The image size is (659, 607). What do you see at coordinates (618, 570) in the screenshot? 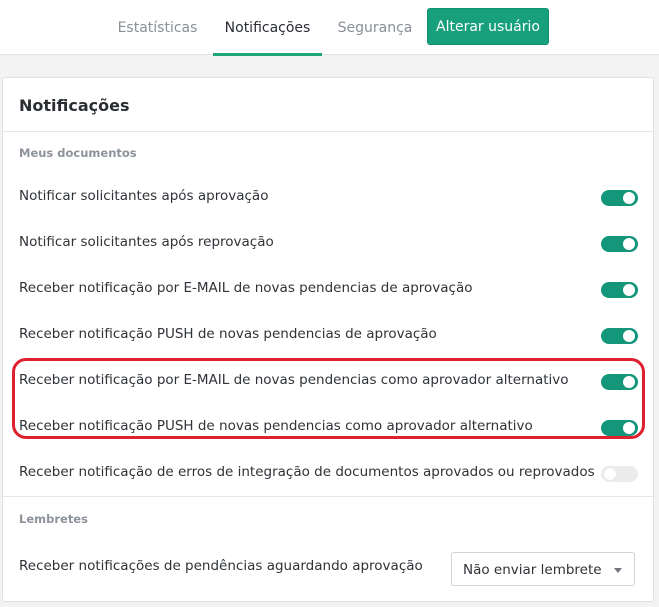
I see `chevron-down-icon` at bounding box center [618, 570].